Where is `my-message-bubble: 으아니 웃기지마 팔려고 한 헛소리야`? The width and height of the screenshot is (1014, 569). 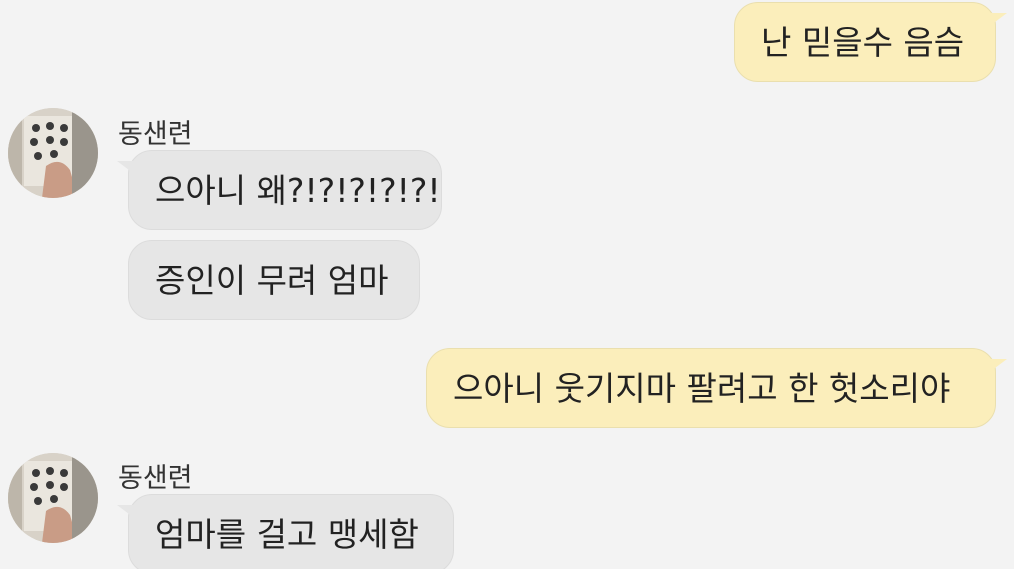
my-message-bubble: 으아니 웃기지마 팔려고 한 헛소리야 is located at coordinates (716, 388).